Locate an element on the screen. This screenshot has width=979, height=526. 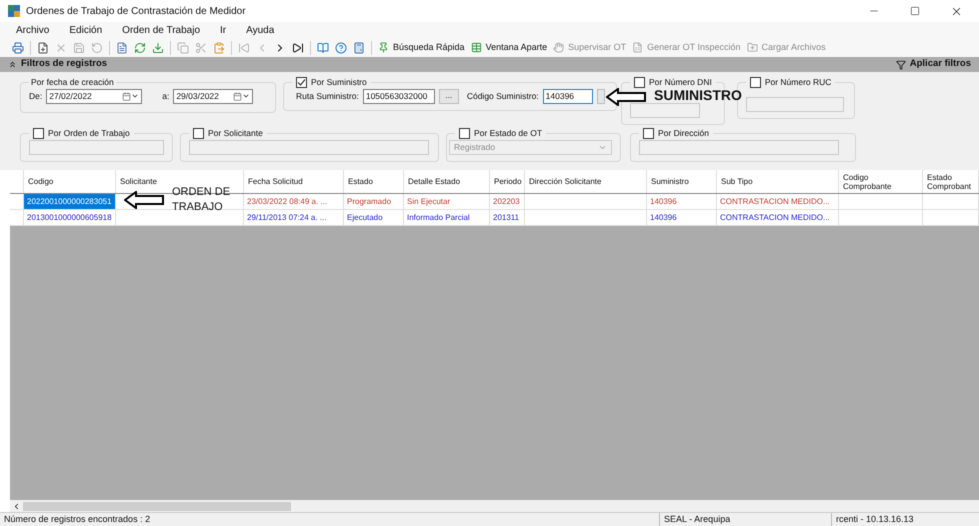
checkbox-label: Por Dirección is located at coordinates (684, 133).